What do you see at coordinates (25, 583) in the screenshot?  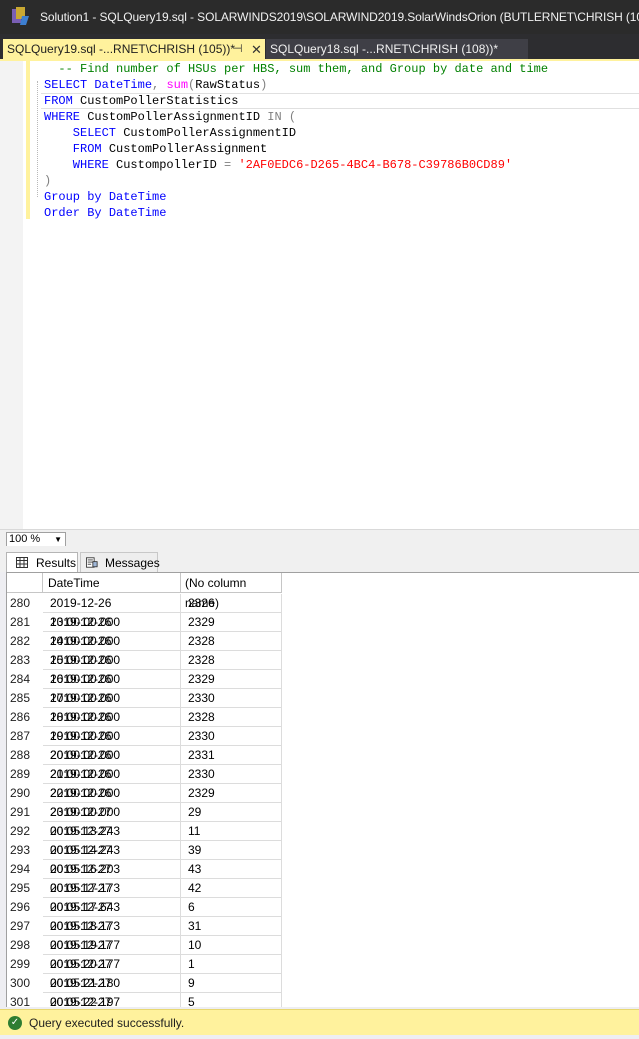 I see `row-number-header` at bounding box center [25, 583].